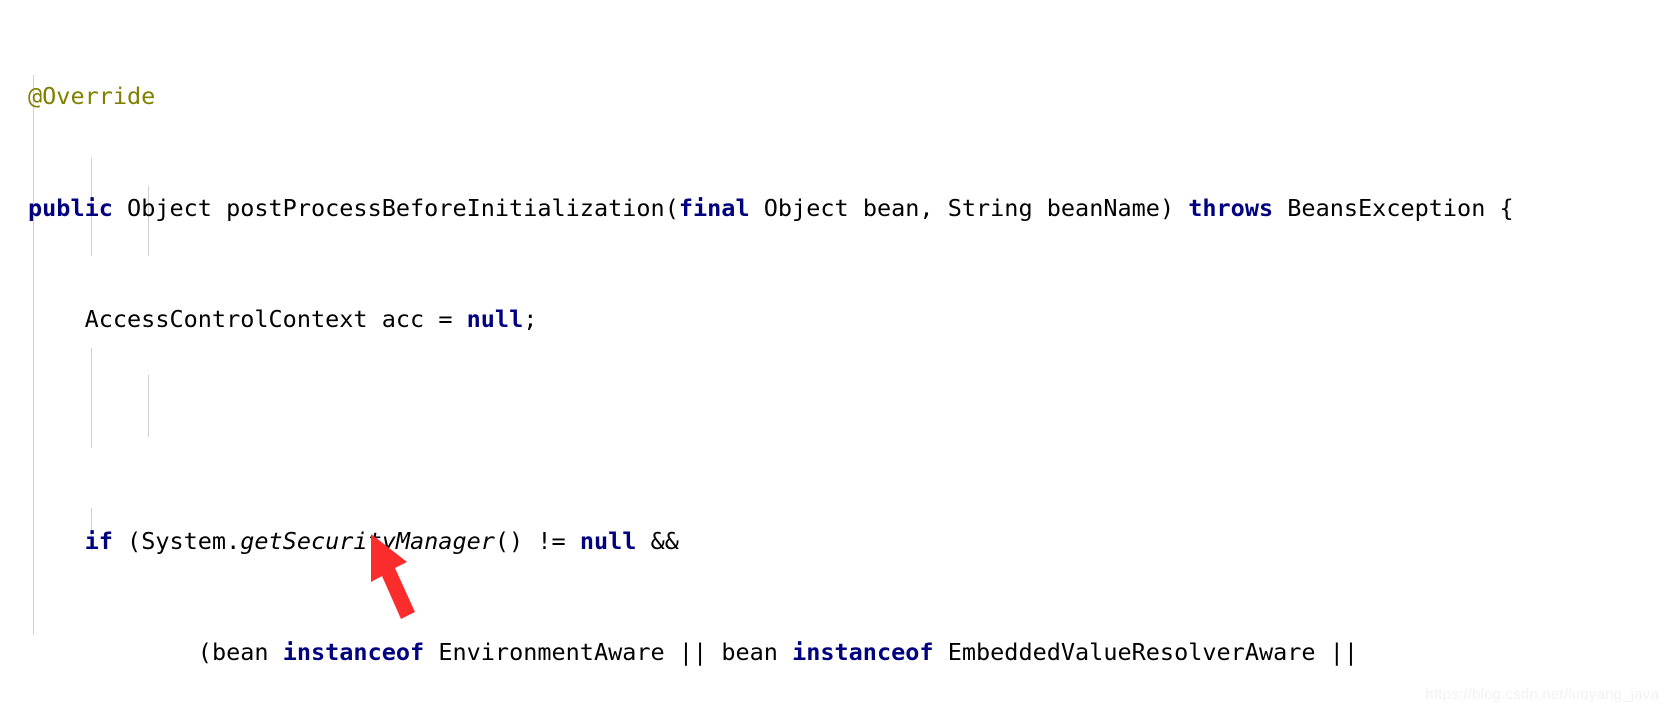 Image resolution: width=1667 pixels, height=707 pixels. What do you see at coordinates (833, 431) in the screenshot?
I see `code-line-4-blank` at bounding box center [833, 431].